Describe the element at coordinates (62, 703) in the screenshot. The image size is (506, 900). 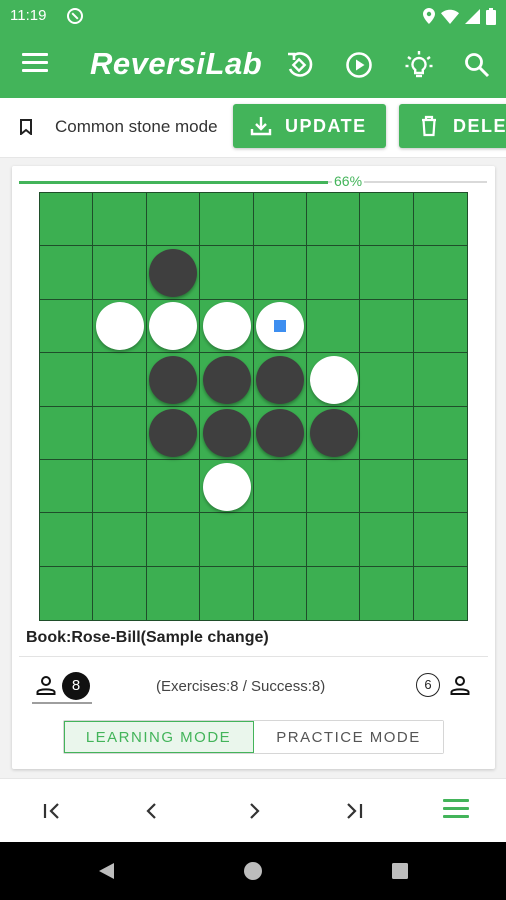
I see `turn-indicator` at that location.